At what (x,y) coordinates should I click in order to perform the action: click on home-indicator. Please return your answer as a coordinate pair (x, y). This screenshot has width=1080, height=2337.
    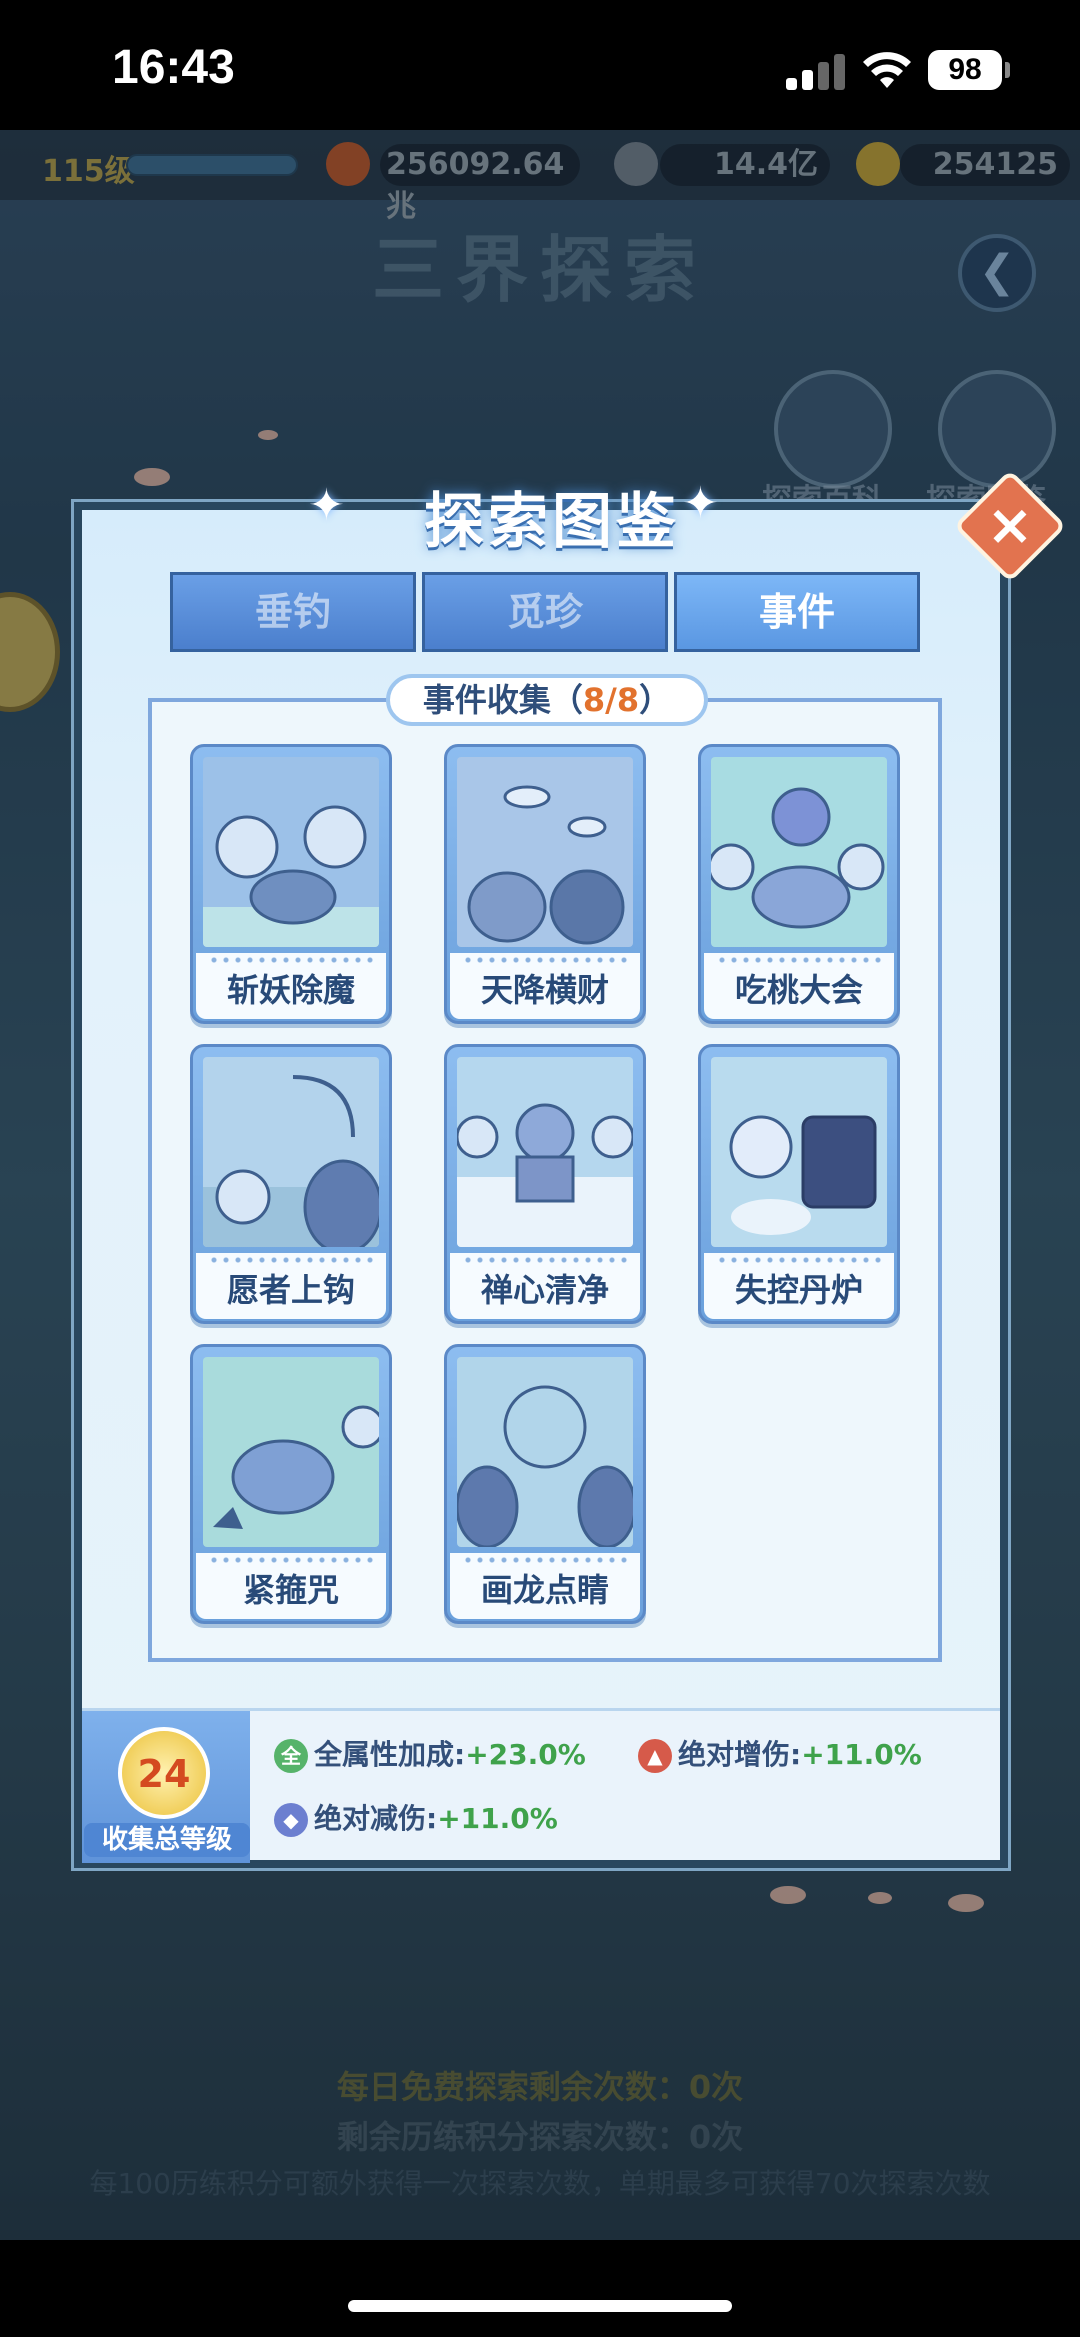
    Looking at the image, I should click on (540, 2306).